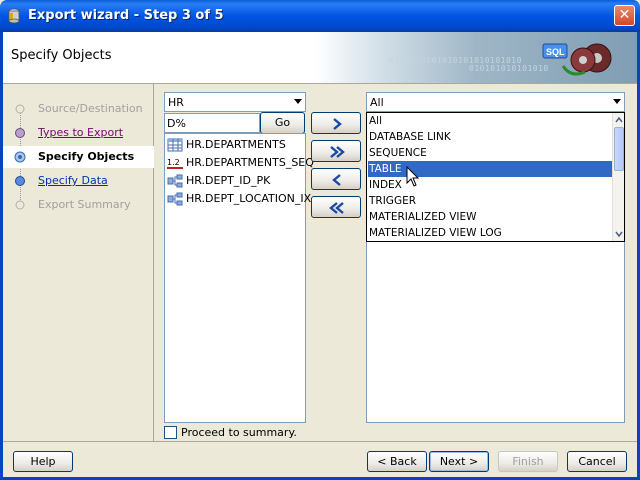 This screenshot has width=640, height=480. I want to click on next-button: Next >, so click(459, 461).